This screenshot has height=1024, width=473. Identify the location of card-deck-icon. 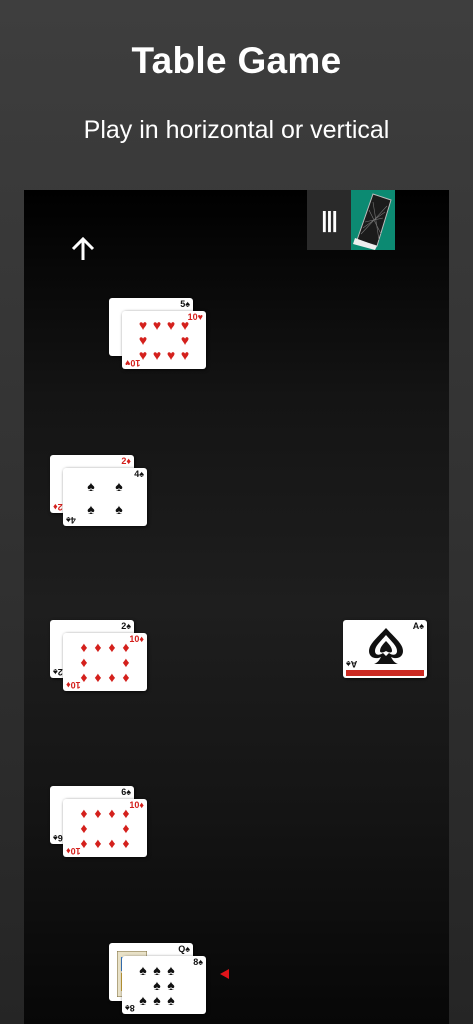
(372, 221).